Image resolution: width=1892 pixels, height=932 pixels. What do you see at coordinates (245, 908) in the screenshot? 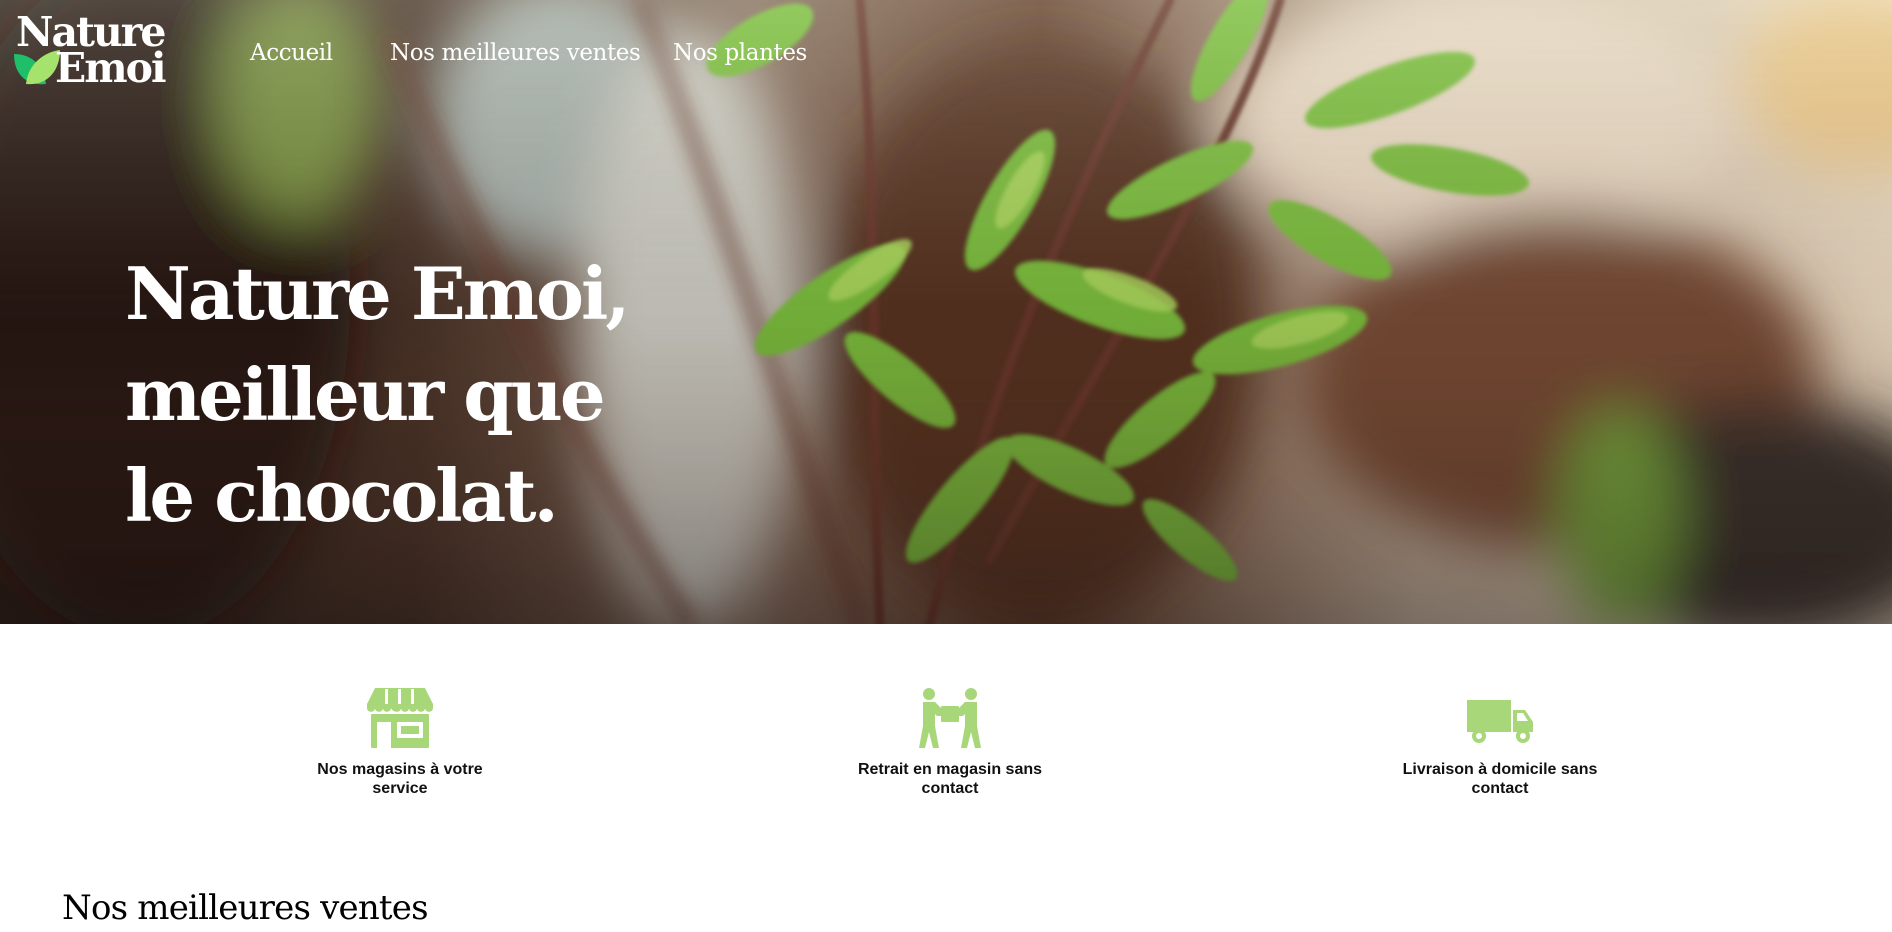
I see `best-sellers-title: Nos meilleures ventes` at bounding box center [245, 908].